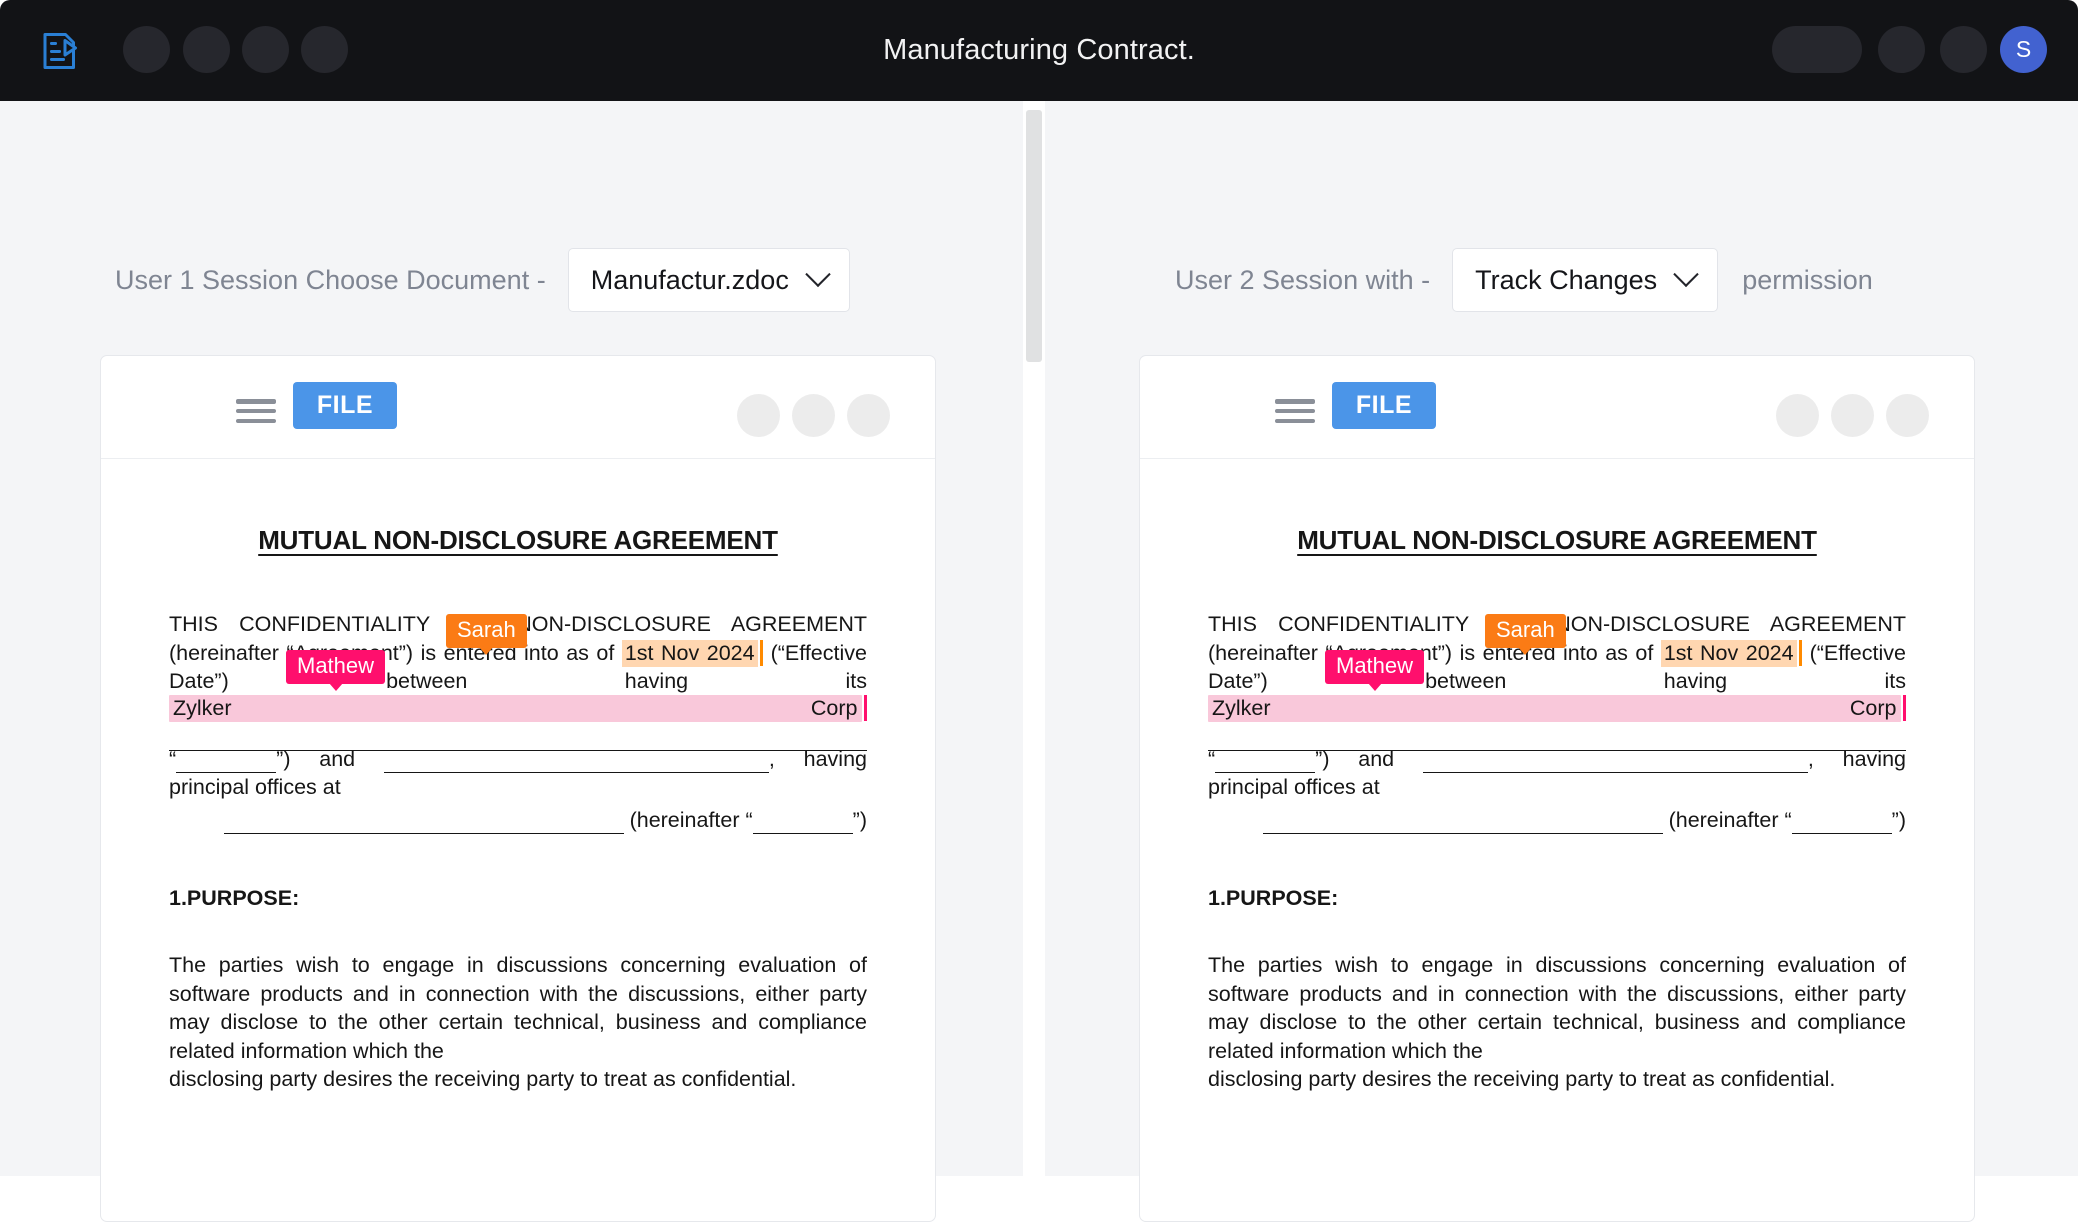 The width and height of the screenshot is (2078, 1222). Describe the element at coordinates (1034, 236) in the screenshot. I see `center-scrollbar-thumb` at that location.